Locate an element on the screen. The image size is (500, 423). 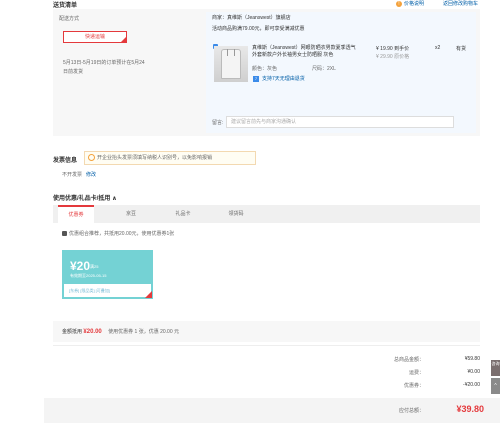
info-icon: ! is located at coordinates (399, 3).